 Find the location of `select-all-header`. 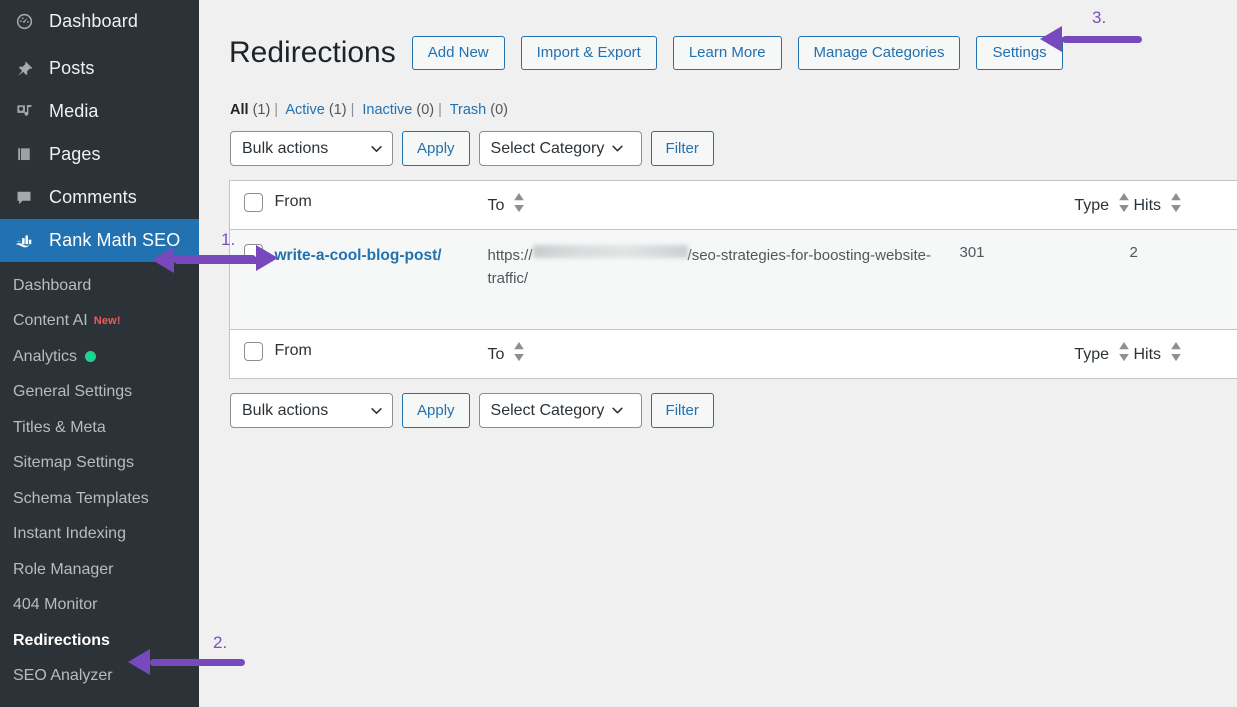

select-all-header is located at coordinates (252, 205).